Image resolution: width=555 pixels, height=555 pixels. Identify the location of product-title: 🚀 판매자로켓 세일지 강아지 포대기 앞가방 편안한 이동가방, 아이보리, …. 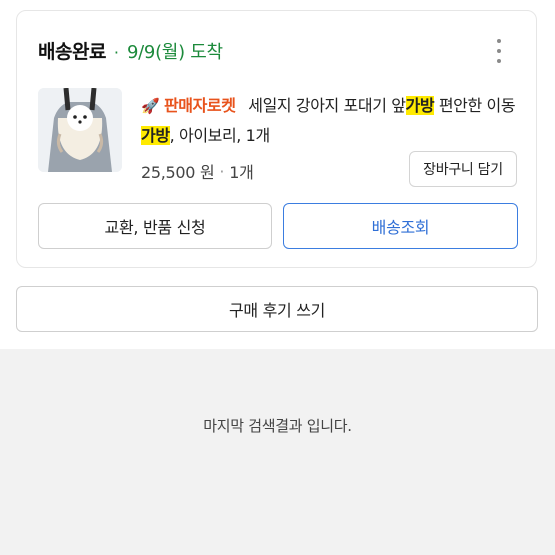
(329, 120).